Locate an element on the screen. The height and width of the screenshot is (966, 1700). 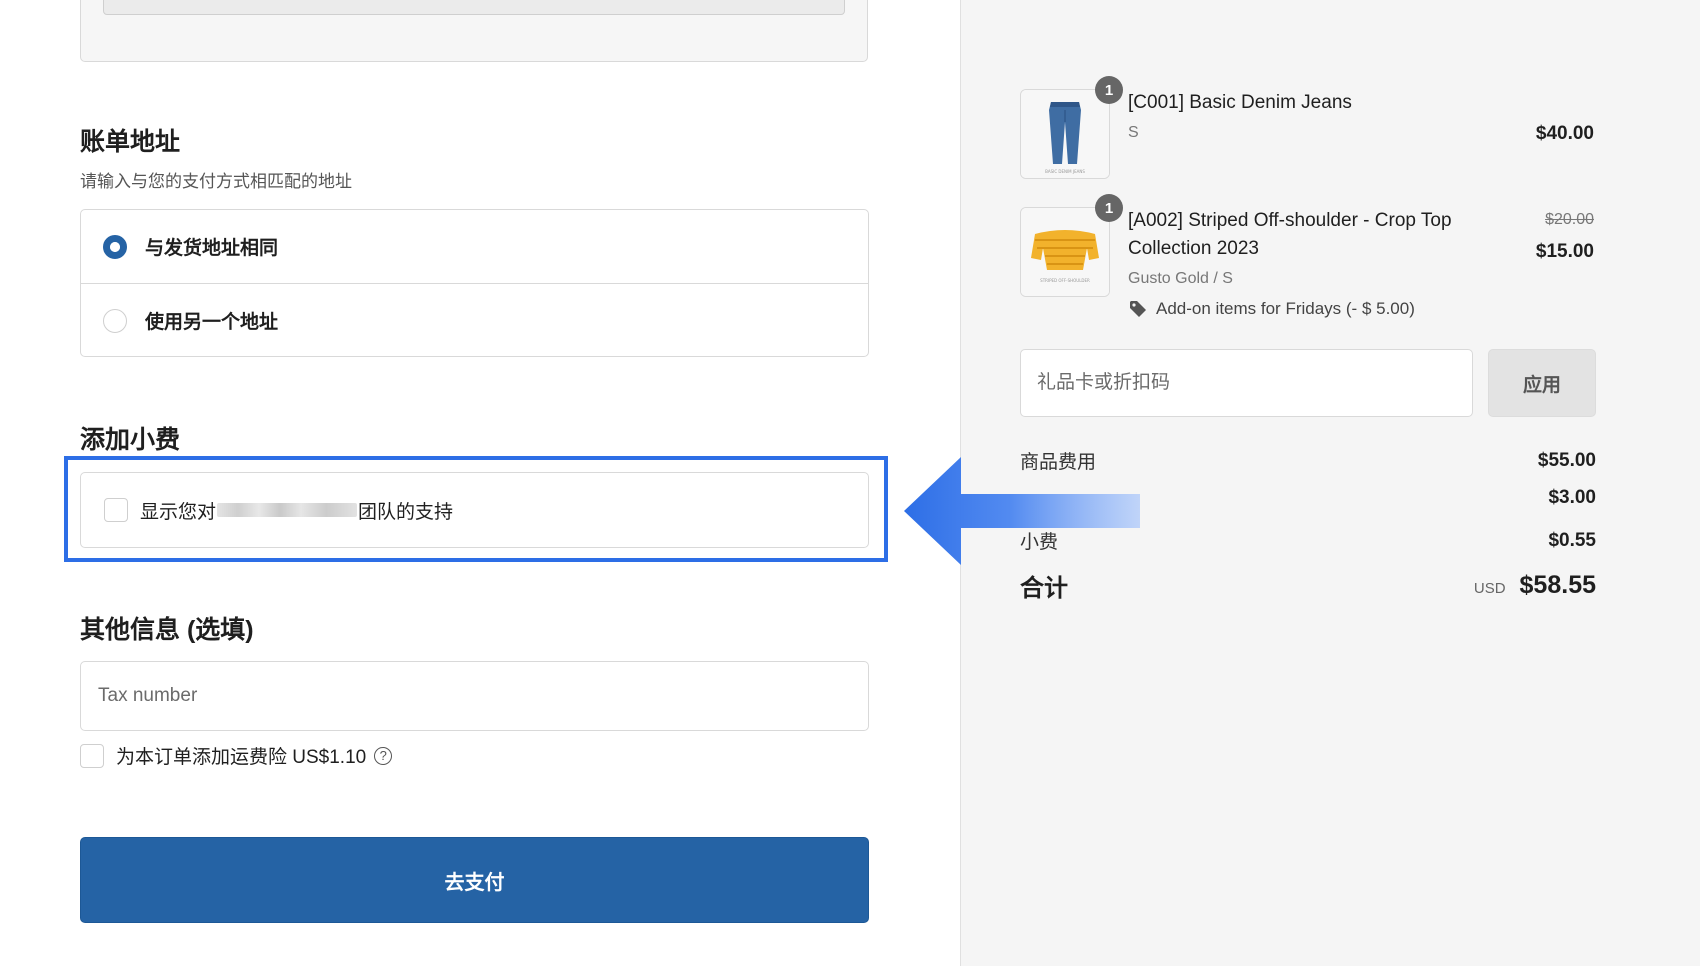
item-name-line1: [A002] Striped Off-shoulder - Crop Top is located at coordinates (1290, 220).